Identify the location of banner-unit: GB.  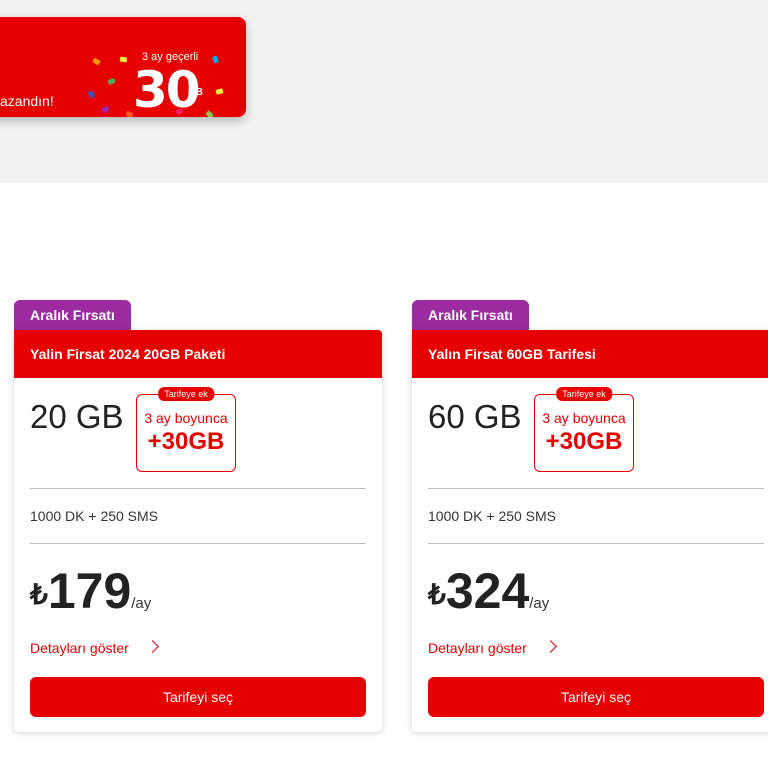
(195, 92).